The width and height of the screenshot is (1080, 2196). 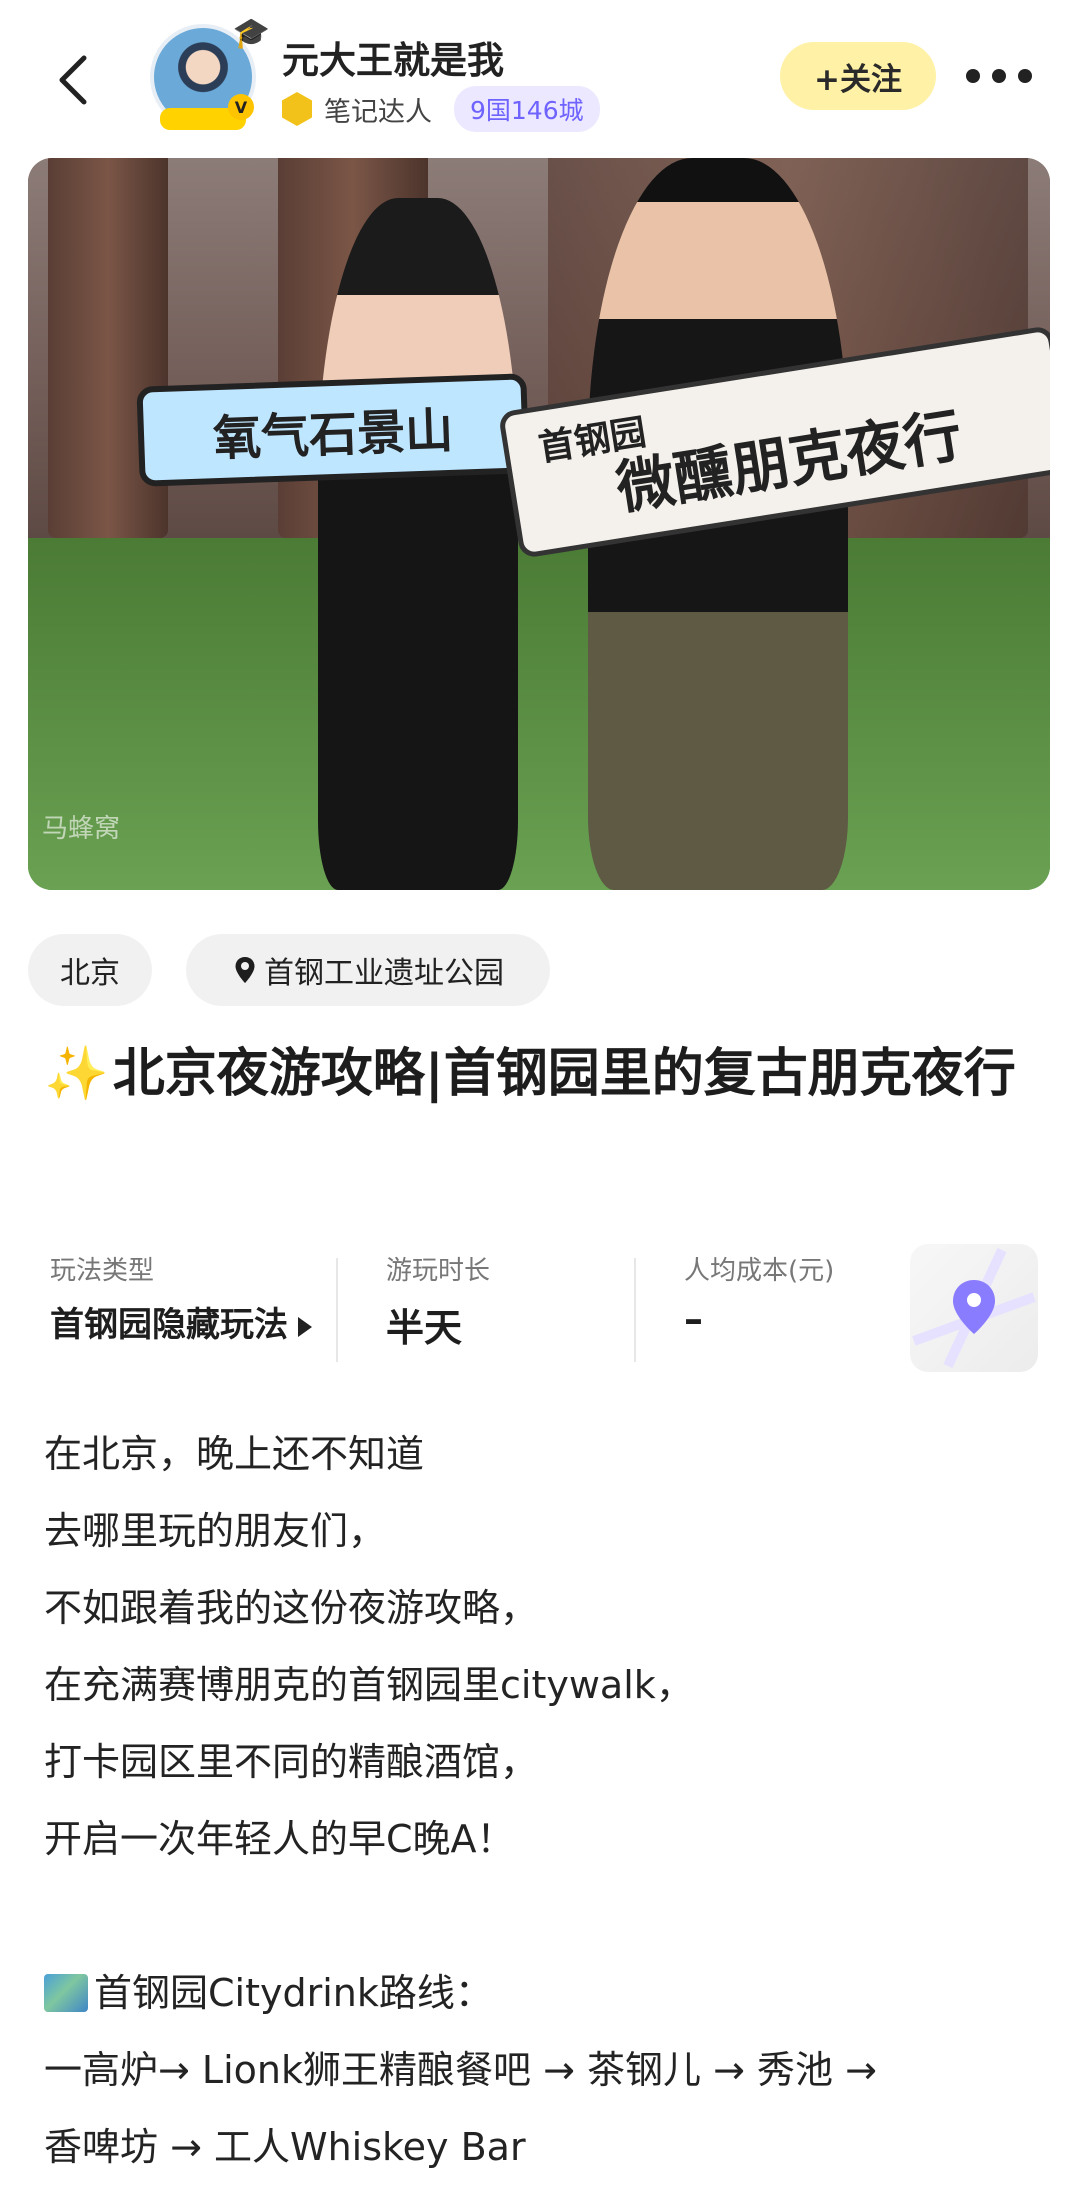 What do you see at coordinates (441, 109) in the screenshot?
I see `author-badges: 笔记达人 9国146城` at bounding box center [441, 109].